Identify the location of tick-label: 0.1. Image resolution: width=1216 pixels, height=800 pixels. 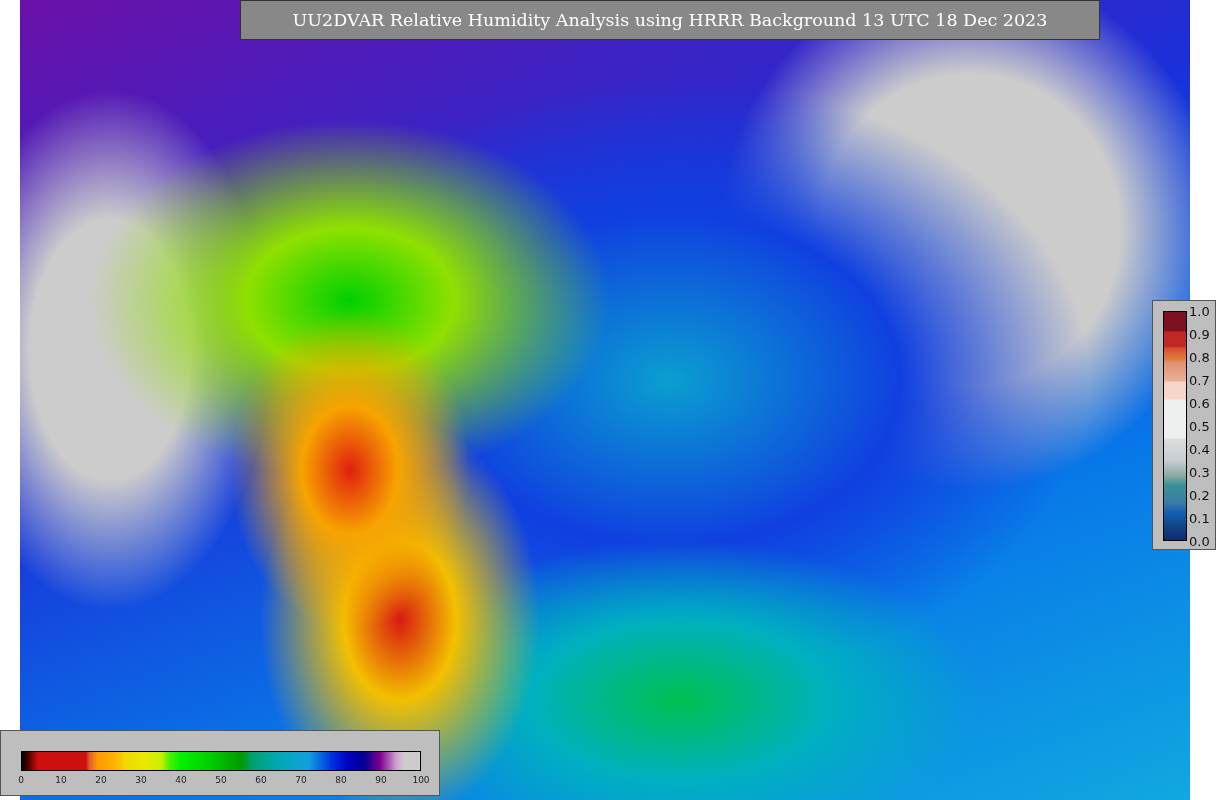
(1199, 518).